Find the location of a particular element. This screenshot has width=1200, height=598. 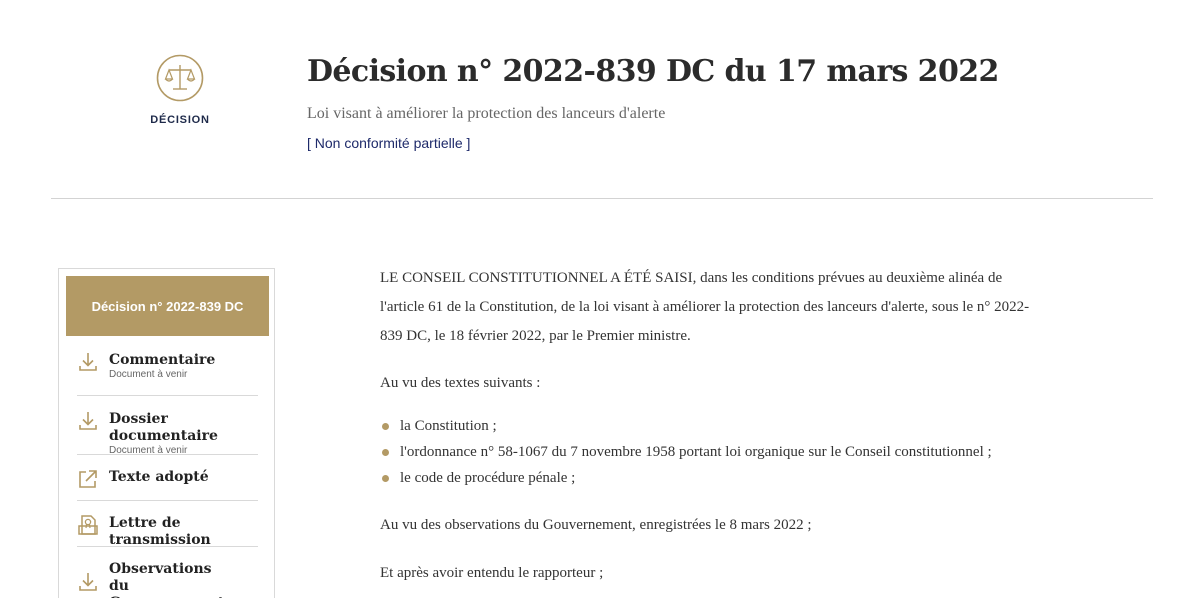

sidebar-item-dossier-documentaire: Dossier documentaire Document à venir is located at coordinates (168, 433).